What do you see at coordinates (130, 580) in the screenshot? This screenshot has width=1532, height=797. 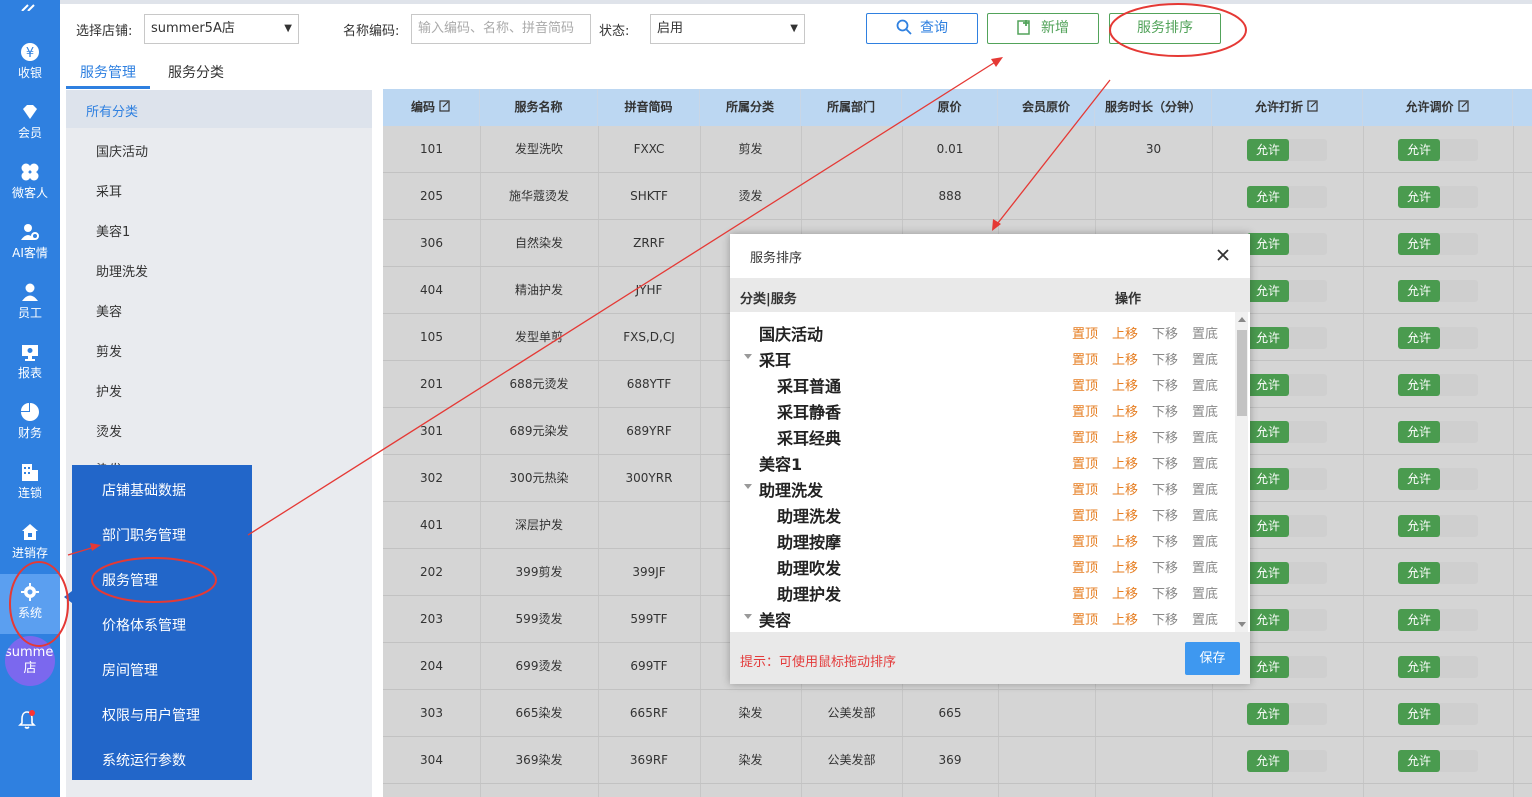 I see `menu-item-service-management: 服务管理` at bounding box center [130, 580].